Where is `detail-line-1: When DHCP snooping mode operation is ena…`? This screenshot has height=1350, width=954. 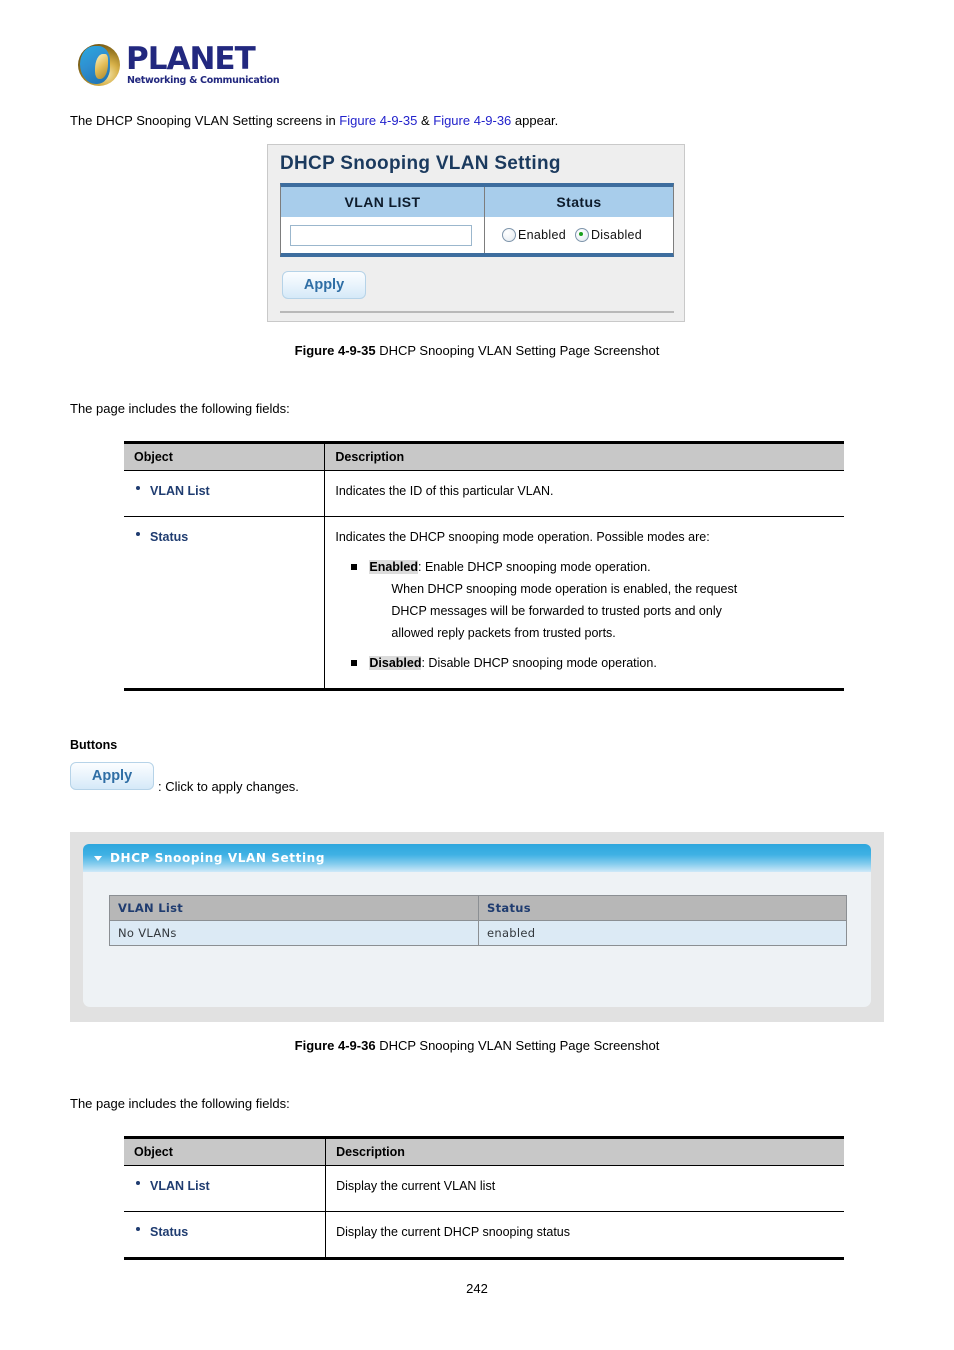 detail-line-1: When DHCP snooping mode operation is ena… is located at coordinates (564, 589).